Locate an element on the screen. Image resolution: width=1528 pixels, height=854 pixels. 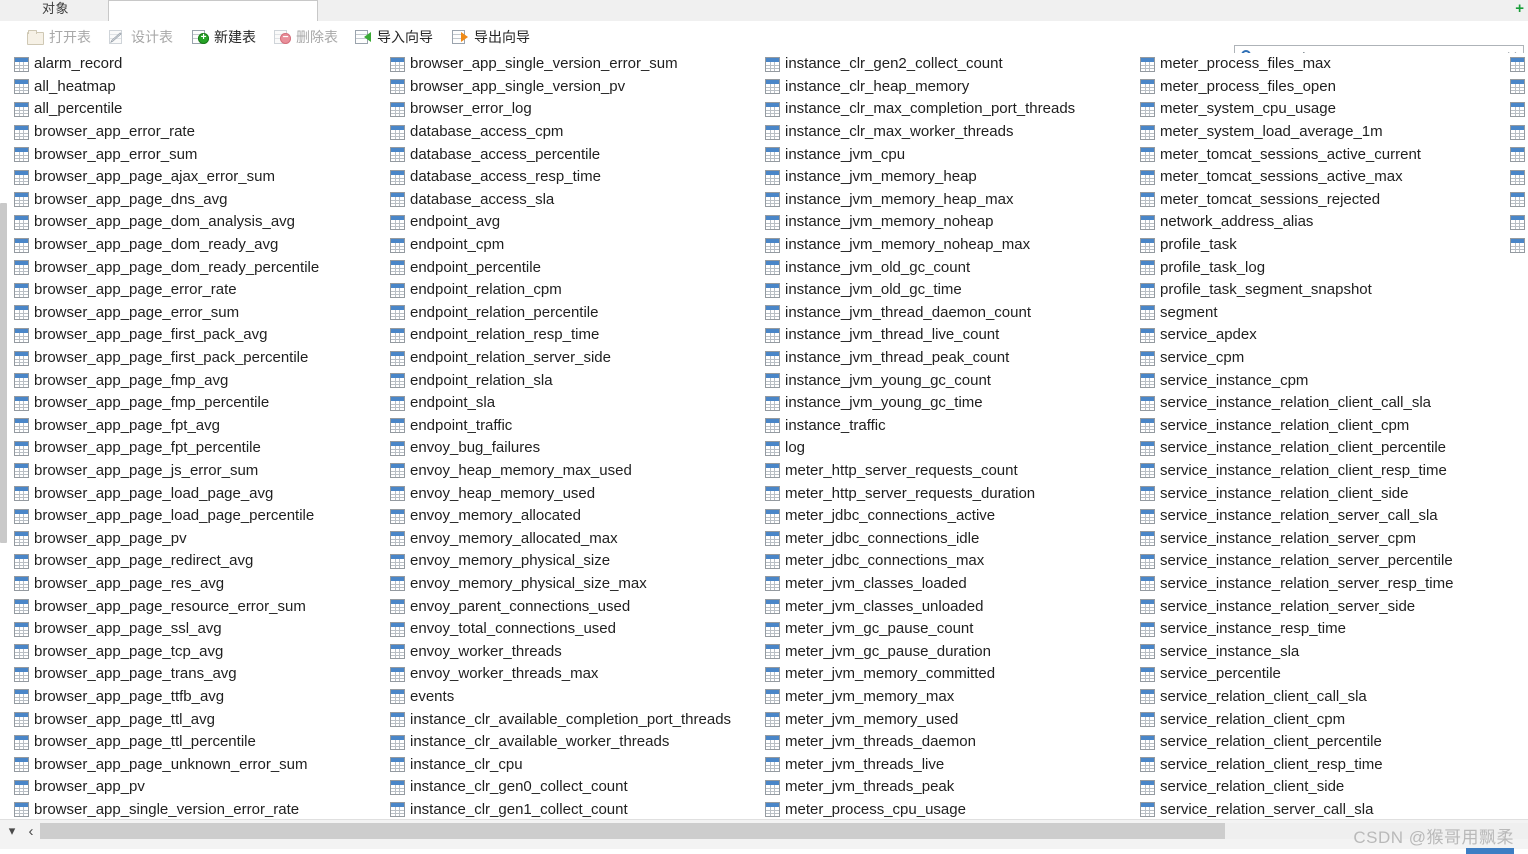
list-item: instance_jvm_memory_noheap is located at coordinates (920, 222).